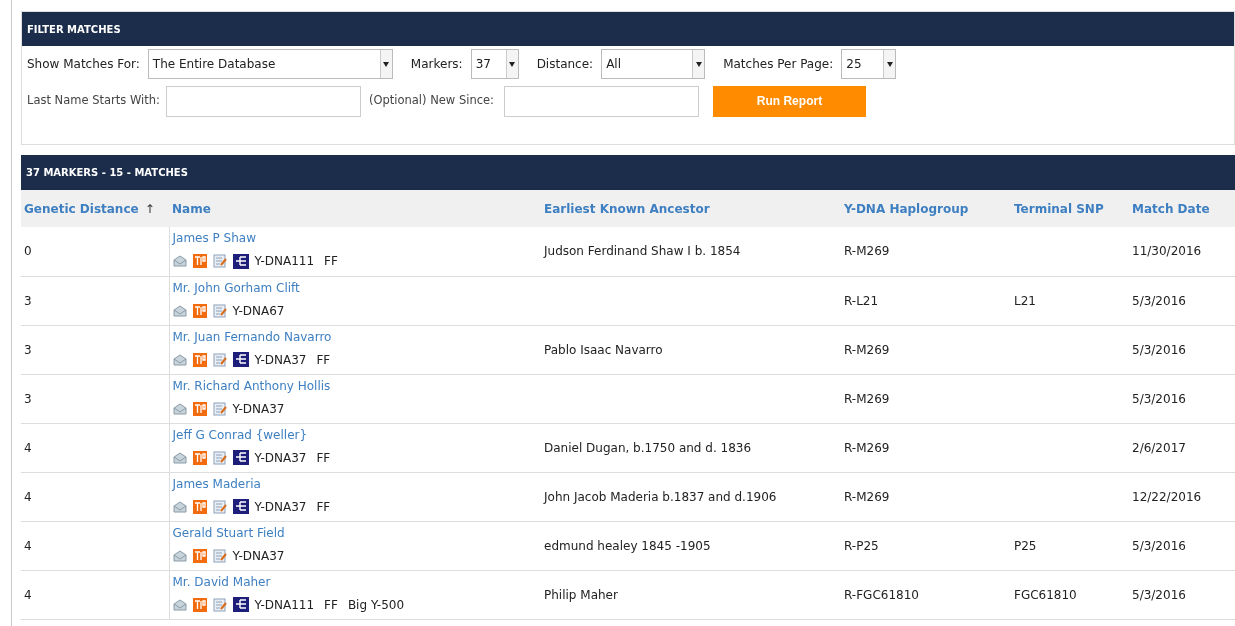 Image resolution: width=1235 pixels, height=626 pixels. What do you see at coordinates (355, 434) in the screenshot?
I see `match-name-link: Jeff G Conrad {weller}` at bounding box center [355, 434].